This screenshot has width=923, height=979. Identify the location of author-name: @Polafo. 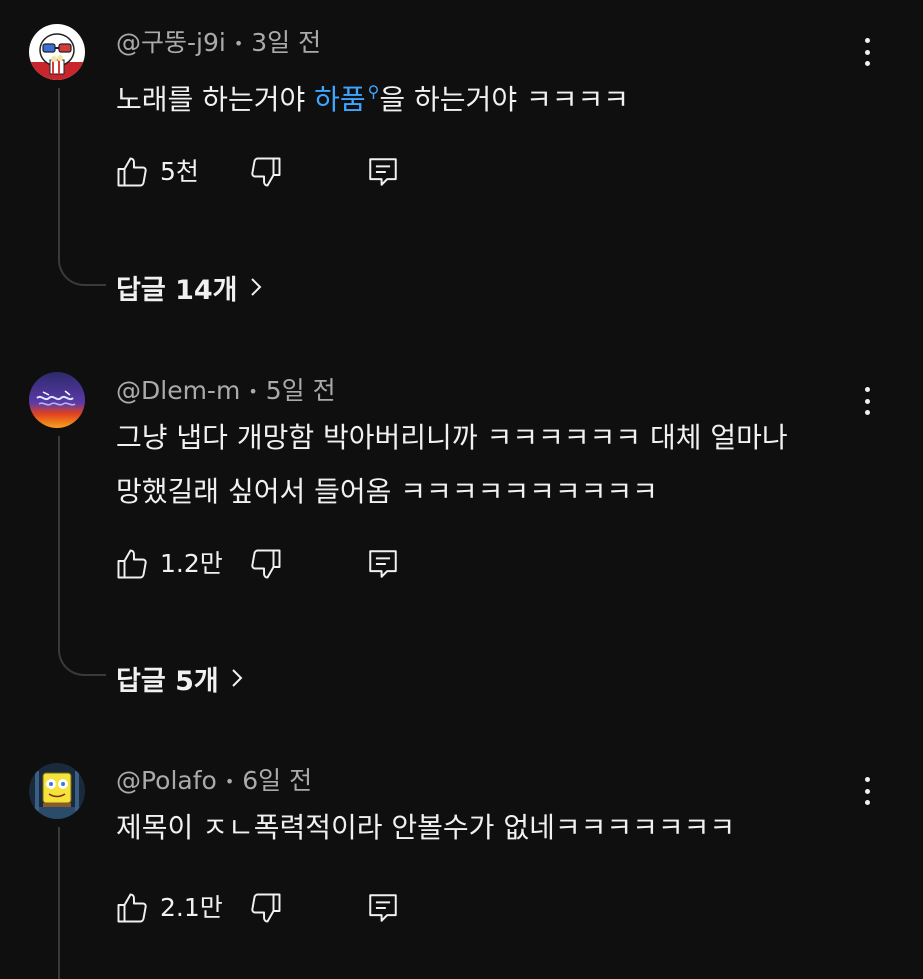
(166, 780).